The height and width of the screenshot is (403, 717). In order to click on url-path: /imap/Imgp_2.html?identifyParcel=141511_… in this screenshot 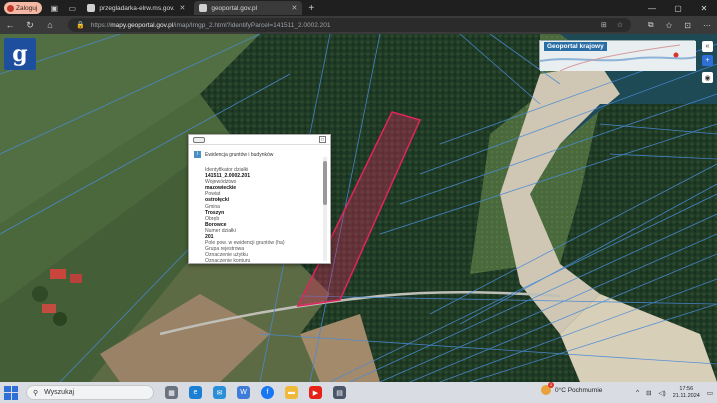, I will do `click(252, 25)`.